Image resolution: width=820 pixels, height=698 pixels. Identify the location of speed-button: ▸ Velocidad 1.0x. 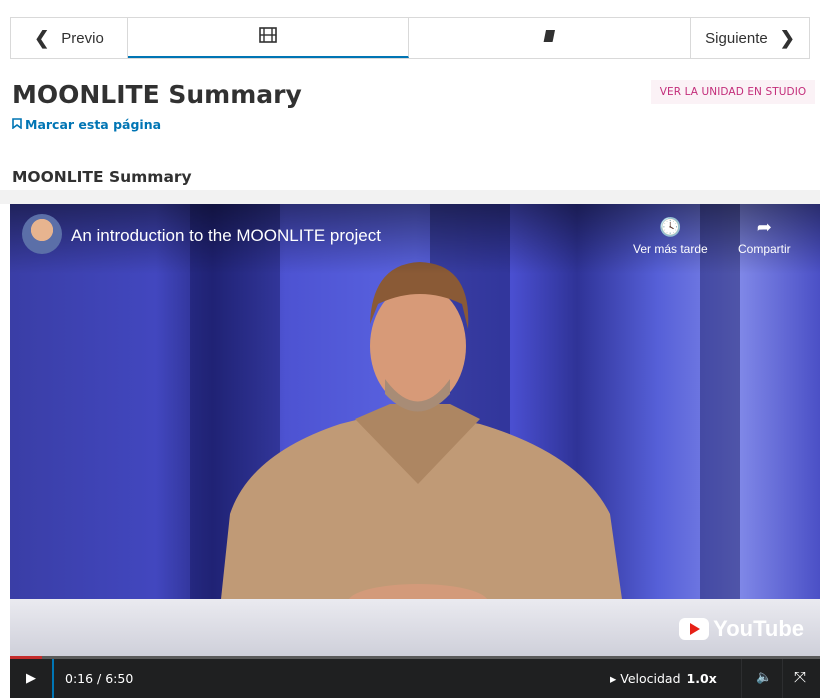
(663, 678).